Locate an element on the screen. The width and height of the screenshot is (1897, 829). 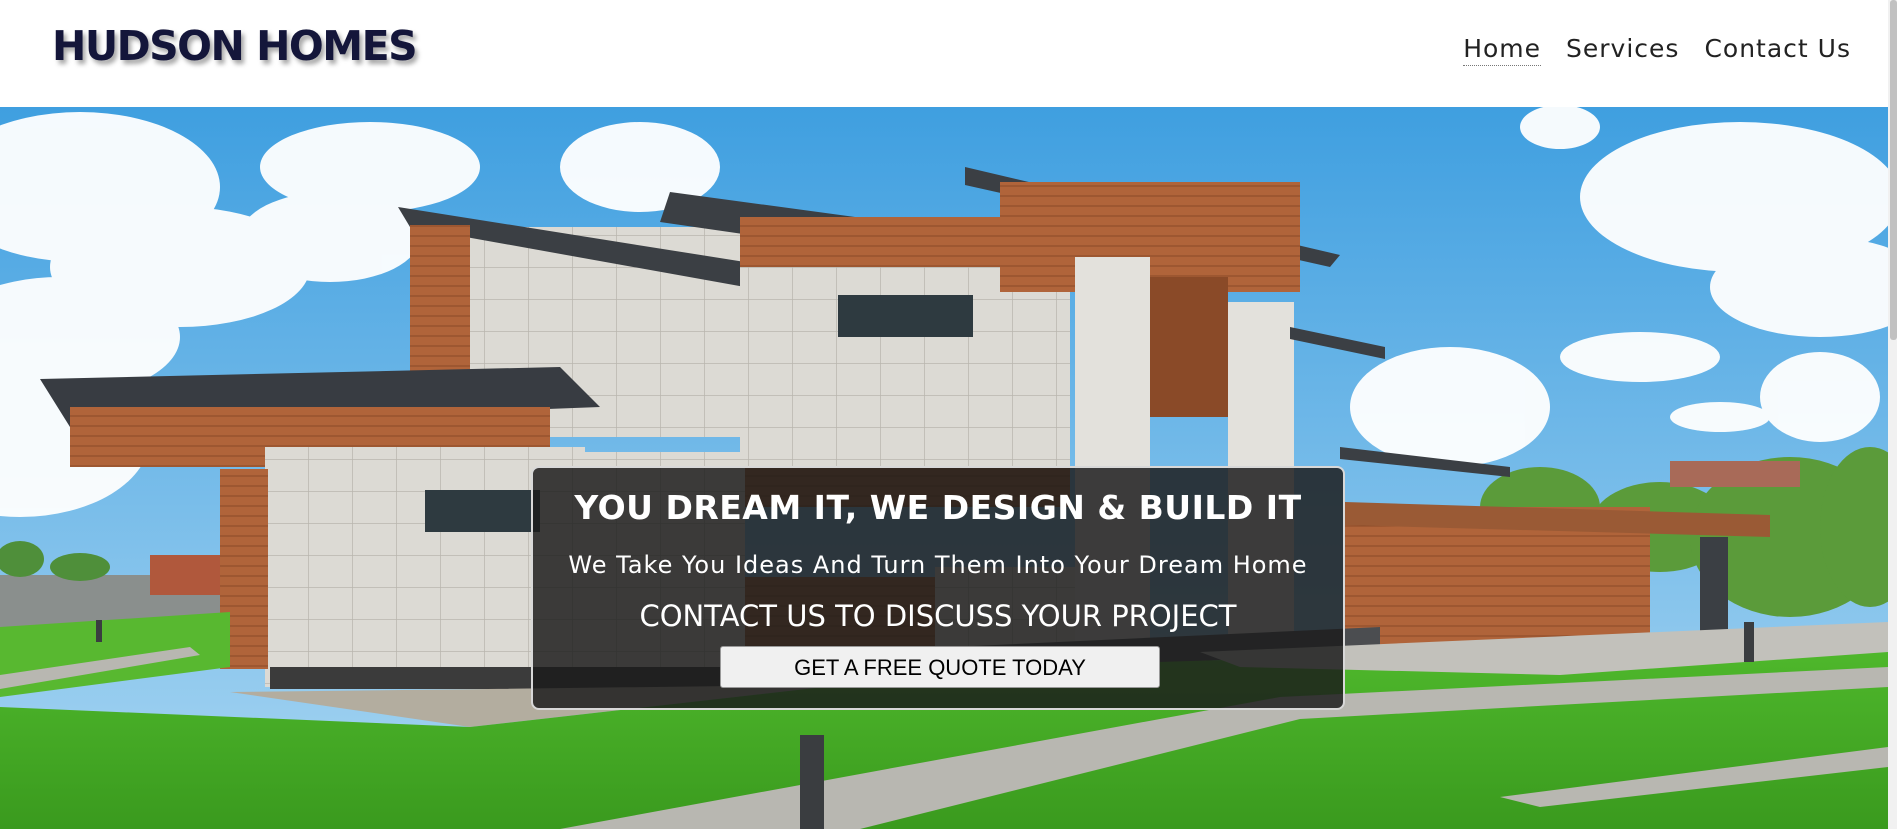
nav-link-contact-us: Contact Us is located at coordinates (1777, 50).